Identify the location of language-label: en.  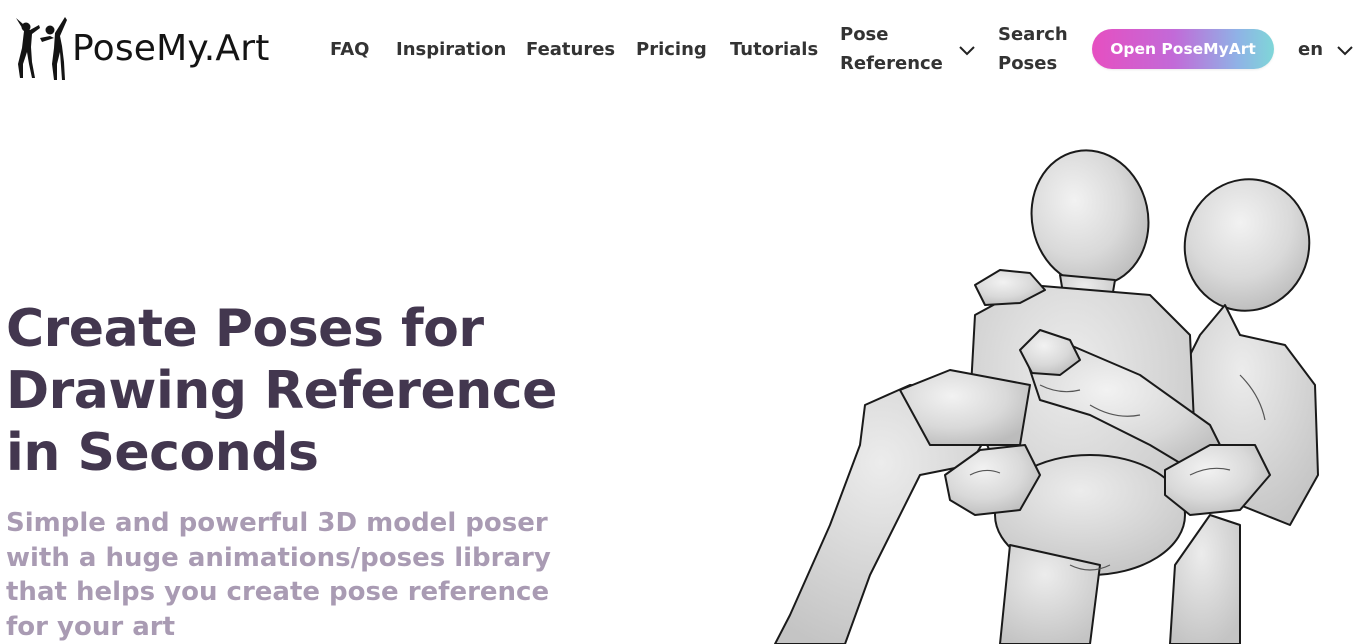
(1311, 49).